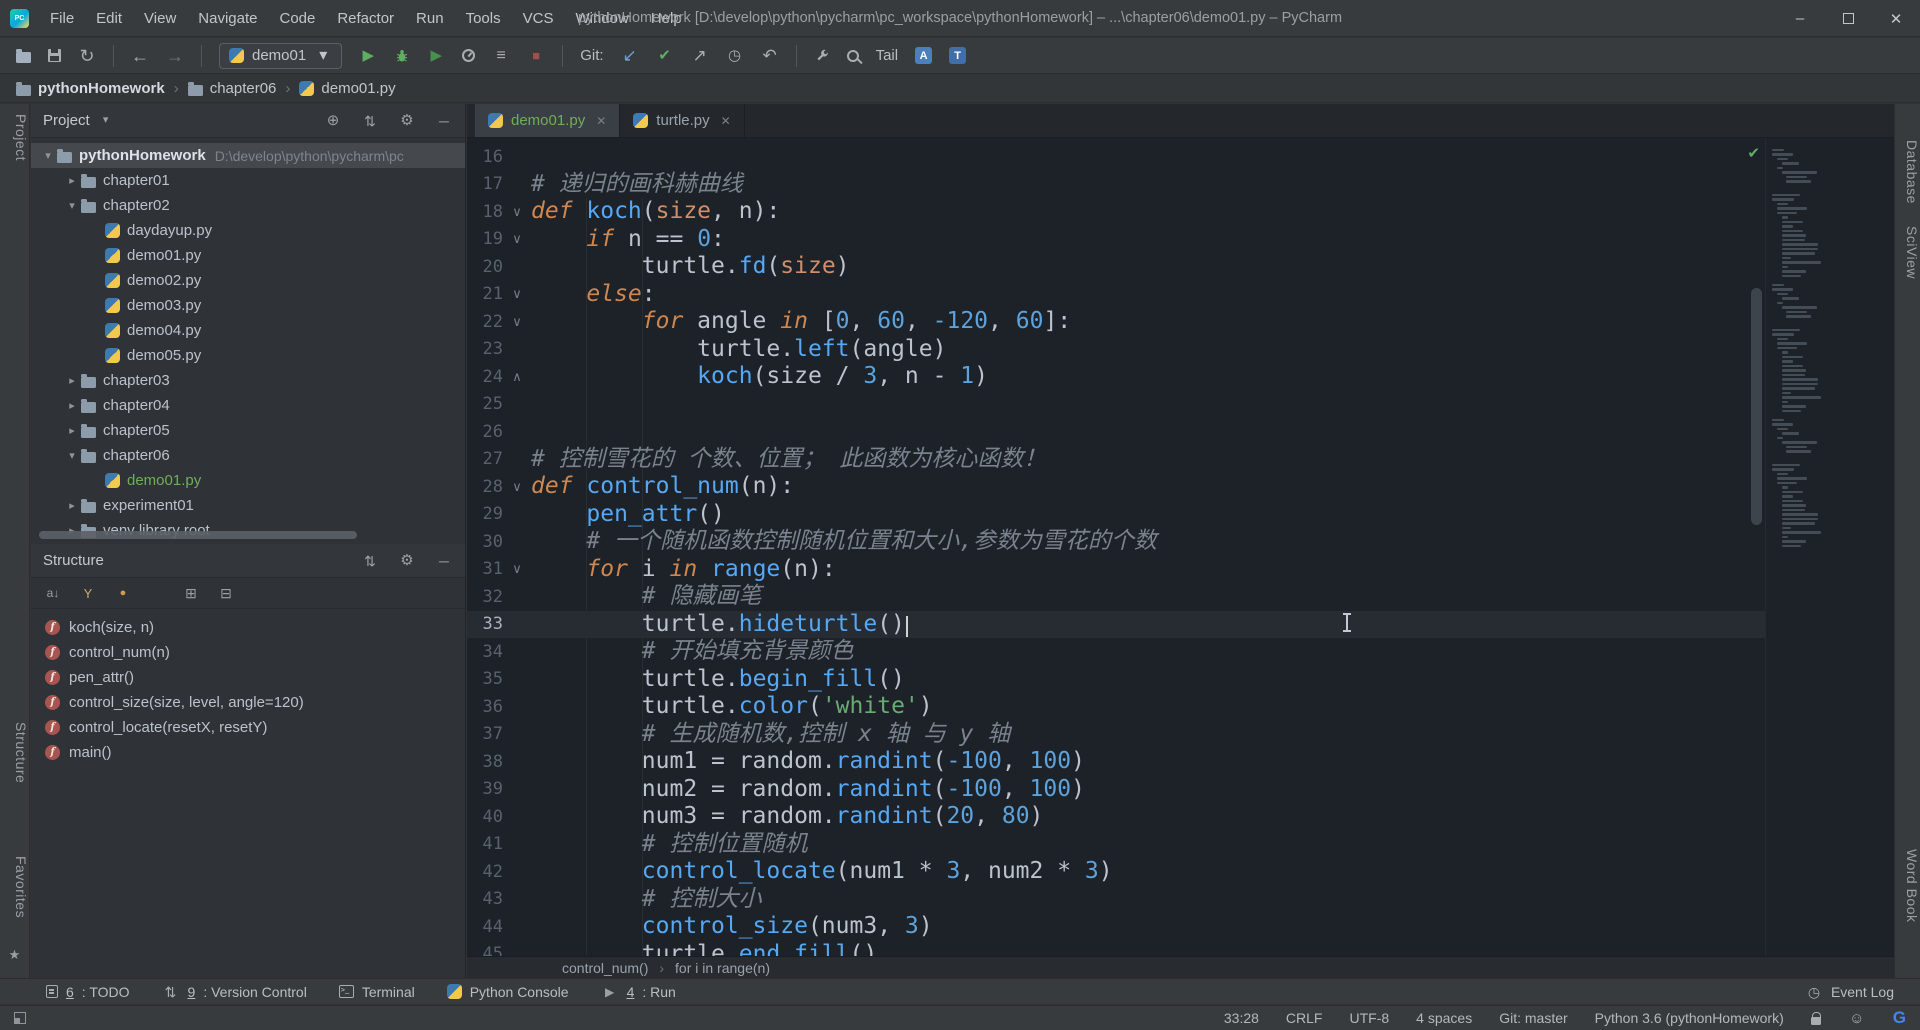 The image size is (1920, 1030). Describe the element at coordinates (1180, 845) in the screenshot. I see `code-line: 41 # 控制位置随机` at that location.